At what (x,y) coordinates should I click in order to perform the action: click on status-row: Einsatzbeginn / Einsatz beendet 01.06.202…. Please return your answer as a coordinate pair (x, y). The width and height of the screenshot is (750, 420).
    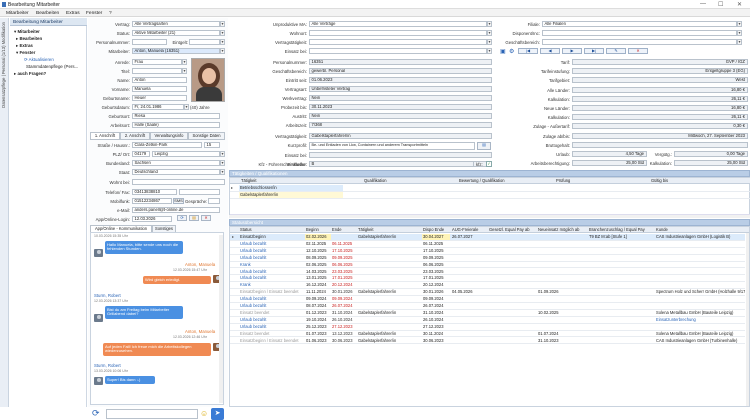
    Looking at the image, I should click on (487, 341).